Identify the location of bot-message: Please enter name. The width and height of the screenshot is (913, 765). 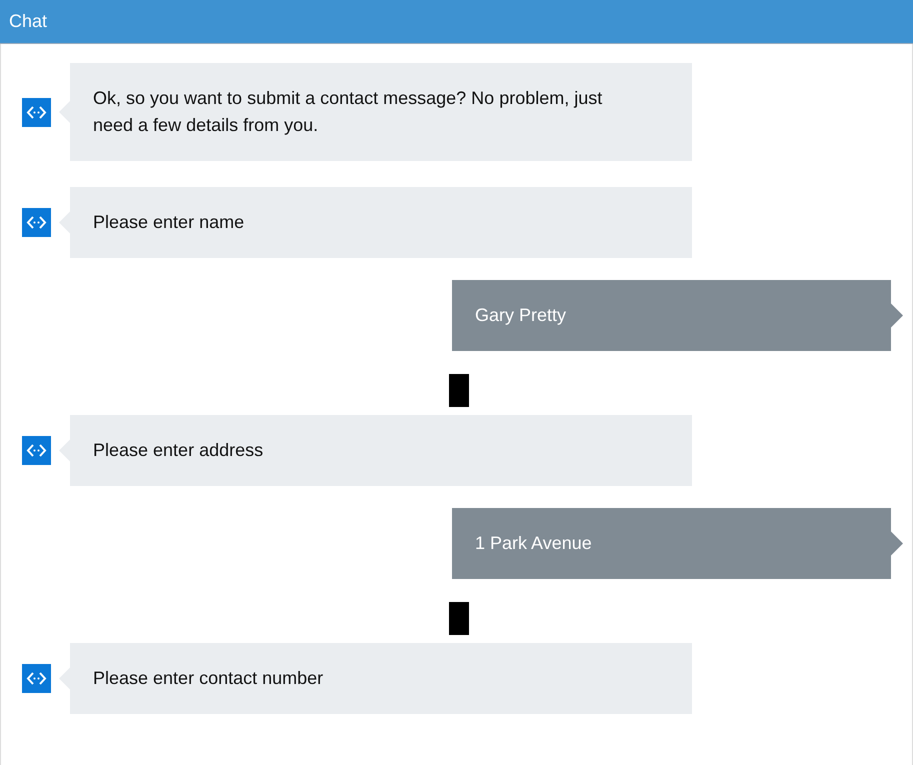
(375, 222).